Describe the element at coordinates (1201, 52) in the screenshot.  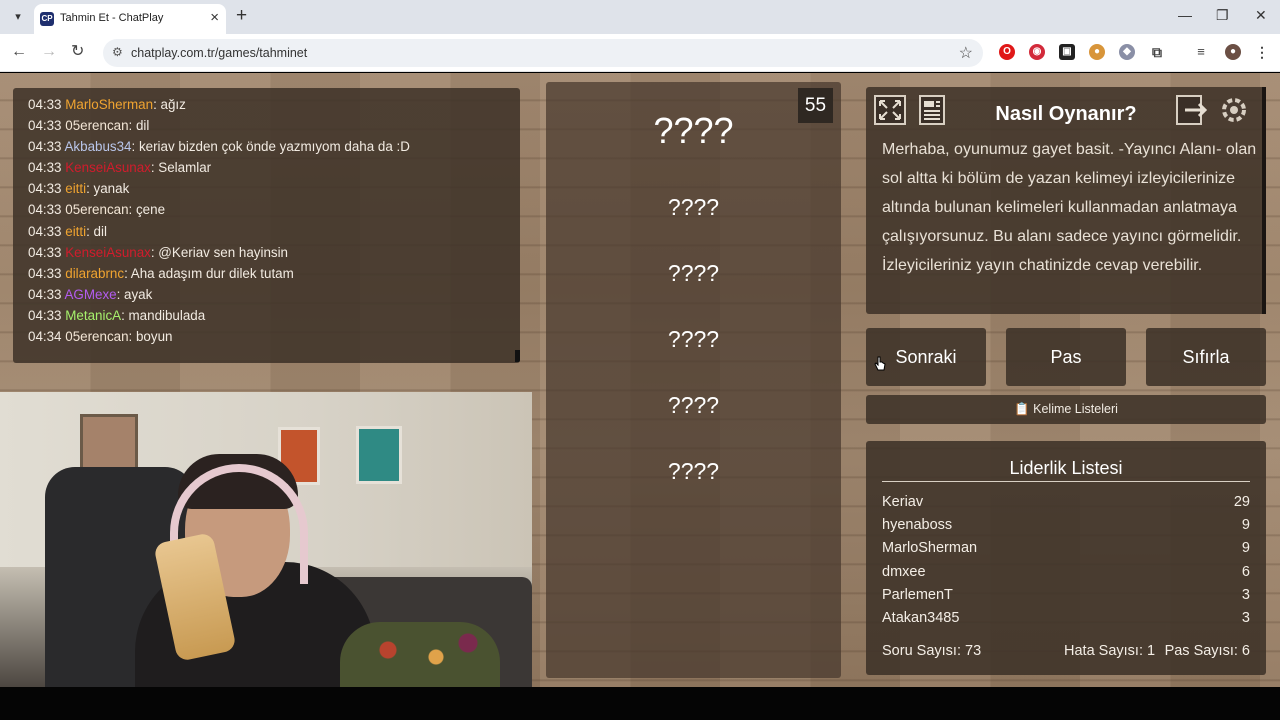
I see `media-icon: ≡` at that location.